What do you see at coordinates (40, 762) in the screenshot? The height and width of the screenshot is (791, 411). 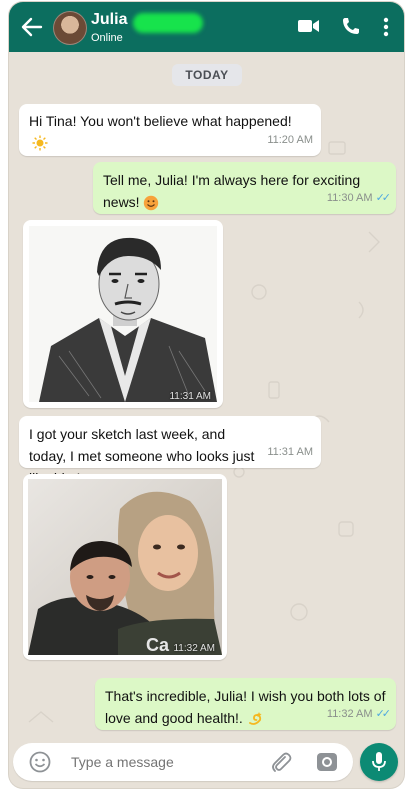 I see `emoji-icon` at bounding box center [40, 762].